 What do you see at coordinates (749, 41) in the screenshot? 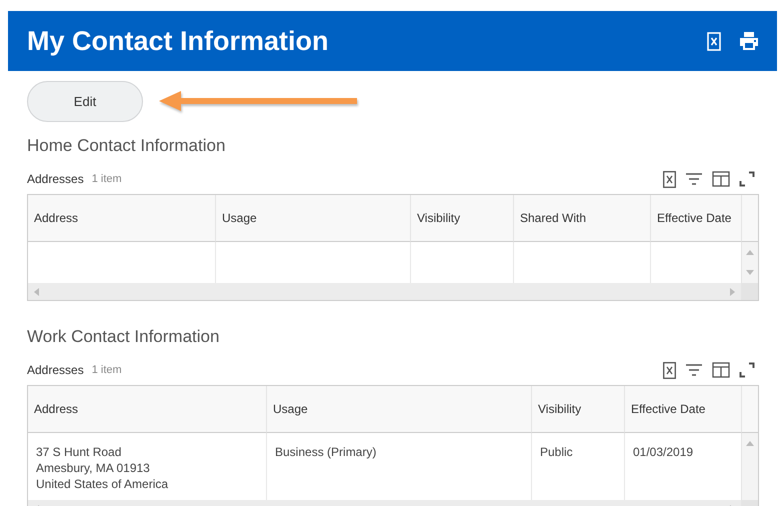
I see `print-icon` at bounding box center [749, 41].